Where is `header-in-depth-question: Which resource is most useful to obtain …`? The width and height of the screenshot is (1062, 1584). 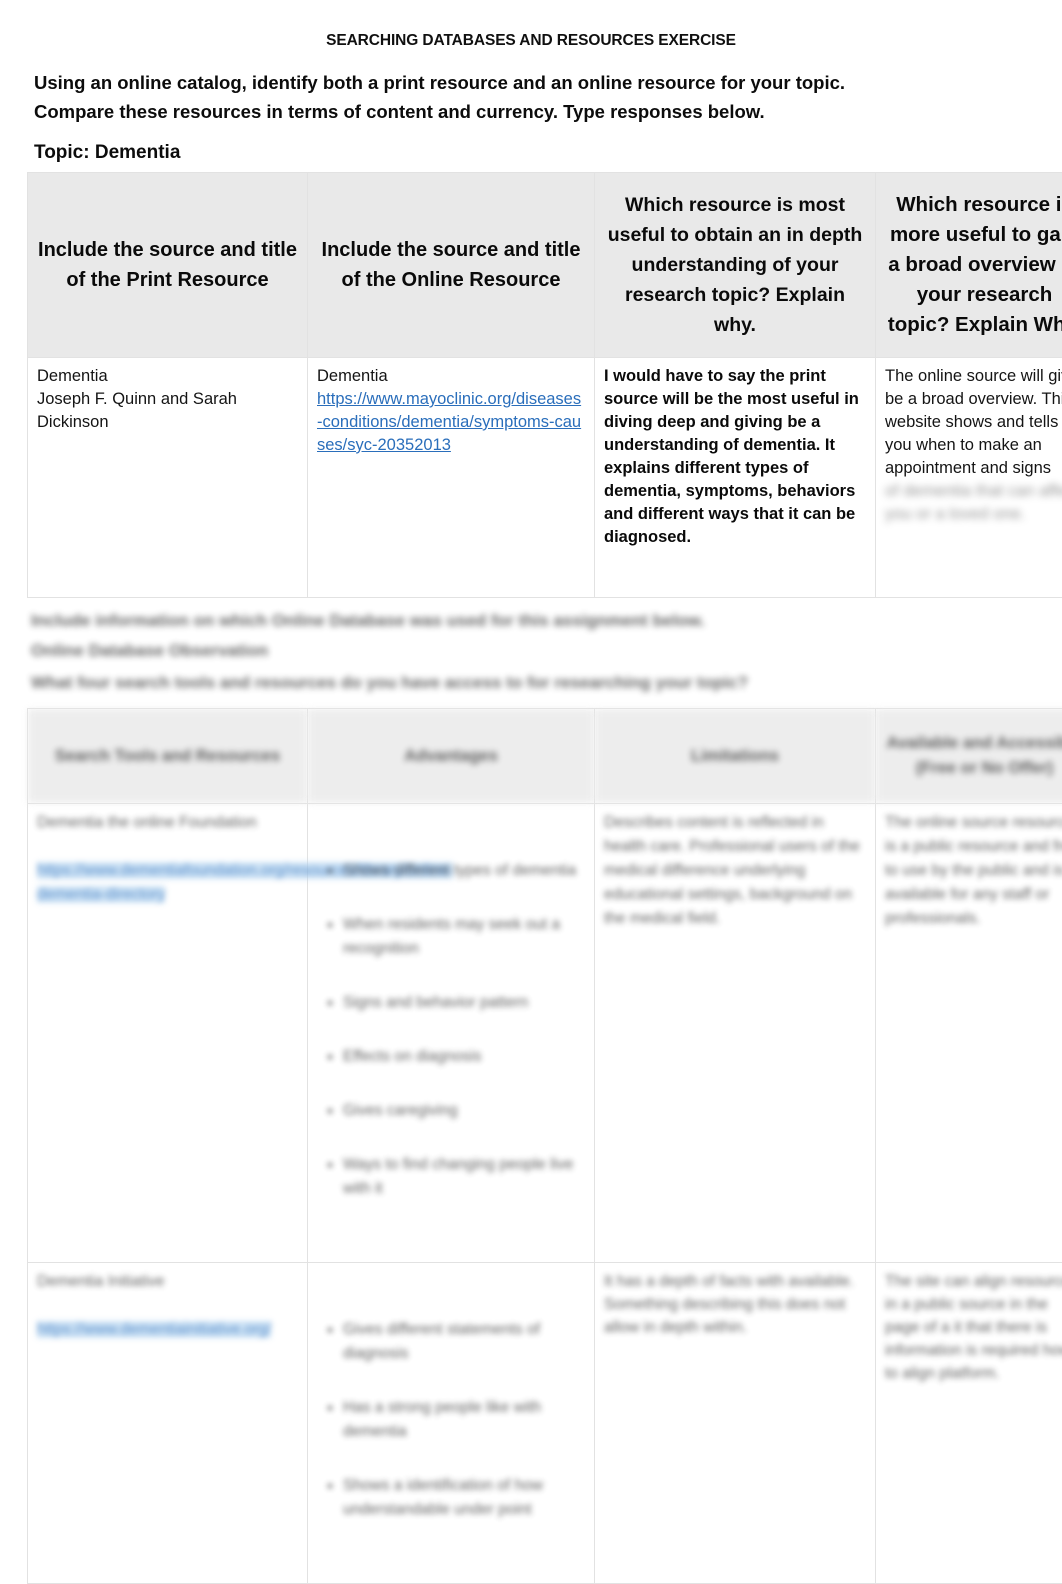
header-in-depth-question: Which resource is most useful to obtain … is located at coordinates (735, 265).